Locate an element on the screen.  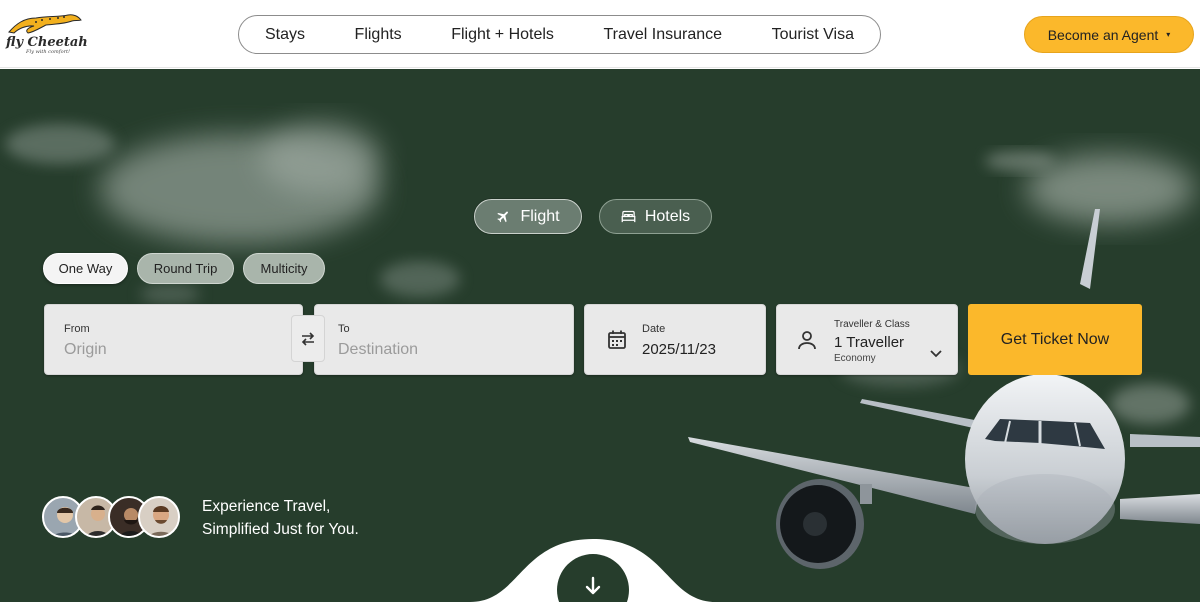
swap-locations-button is located at coordinates (308, 338).